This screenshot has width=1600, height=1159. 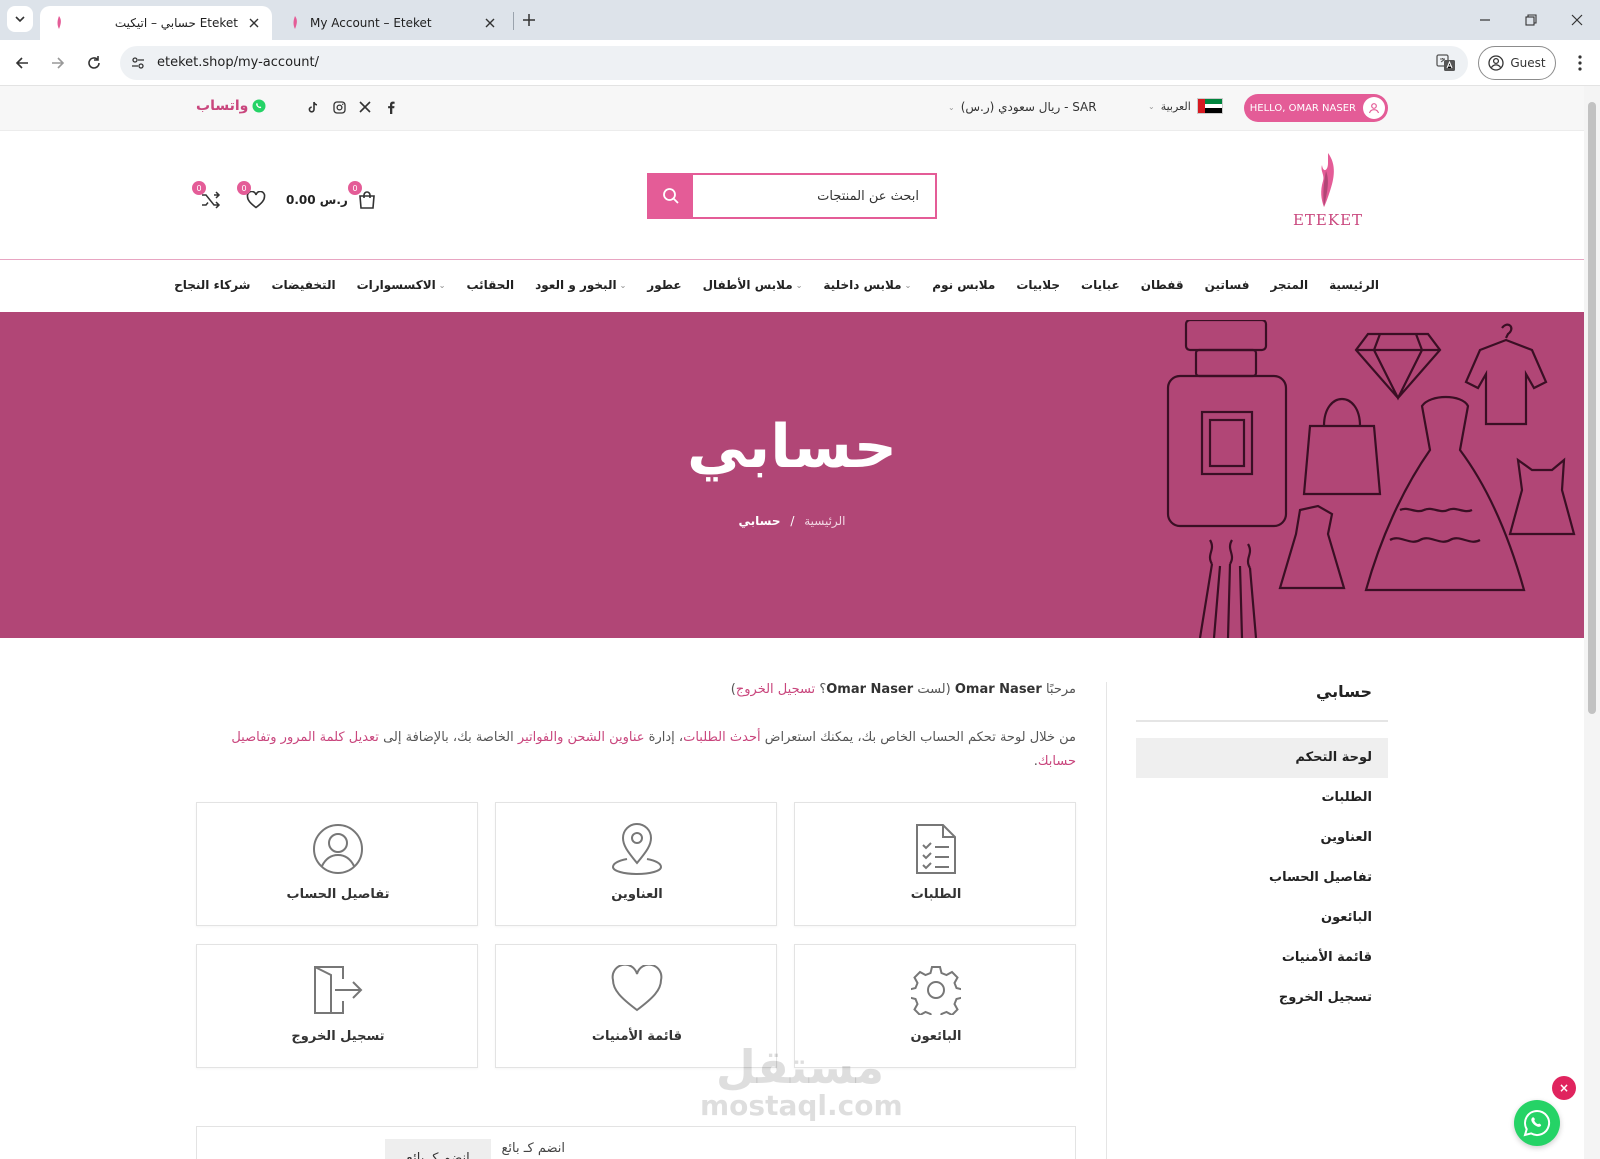 What do you see at coordinates (490, 285) in the screenshot?
I see `nav-item-bags: الحقائب` at bounding box center [490, 285].